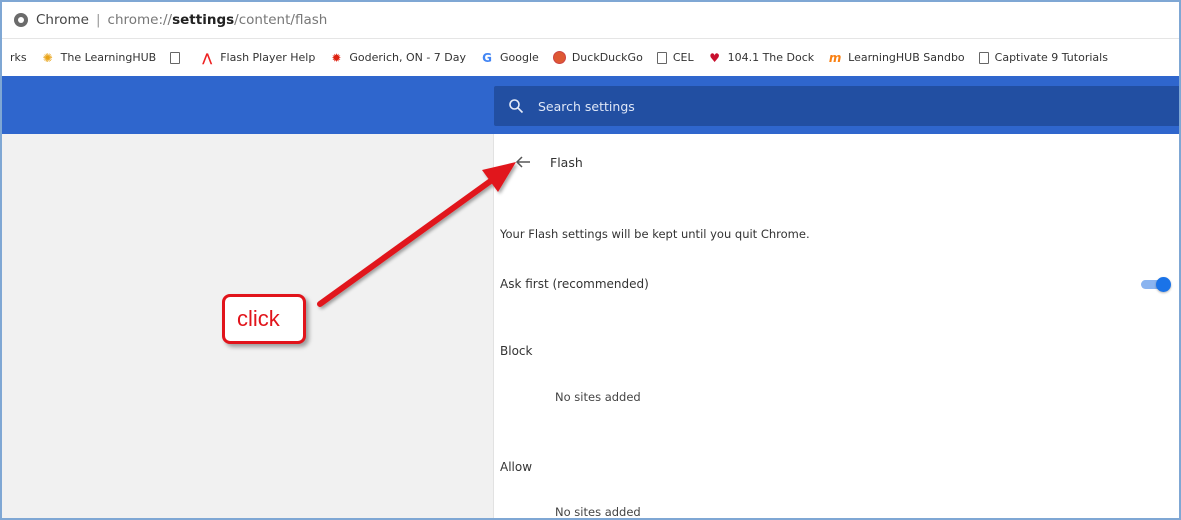 This screenshot has width=1181, height=520. Describe the element at coordinates (268, 57) in the screenshot. I see `bookmark-label: Flash Player Help` at that location.